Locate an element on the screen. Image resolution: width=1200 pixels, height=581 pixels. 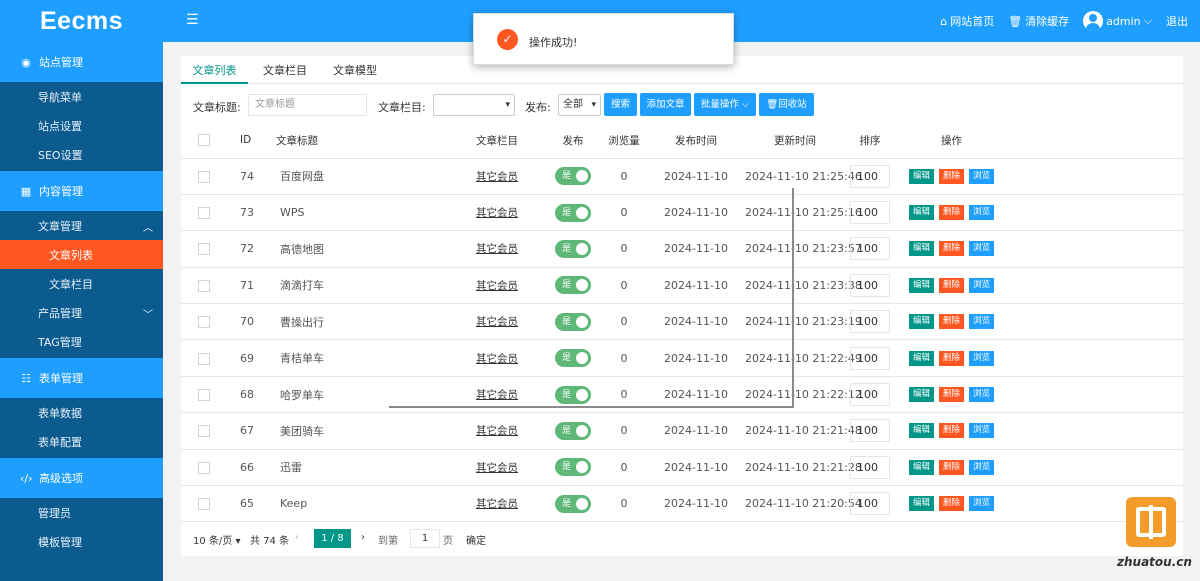
sidebar-item-article-list: 文章列表 is located at coordinates (81, 254).